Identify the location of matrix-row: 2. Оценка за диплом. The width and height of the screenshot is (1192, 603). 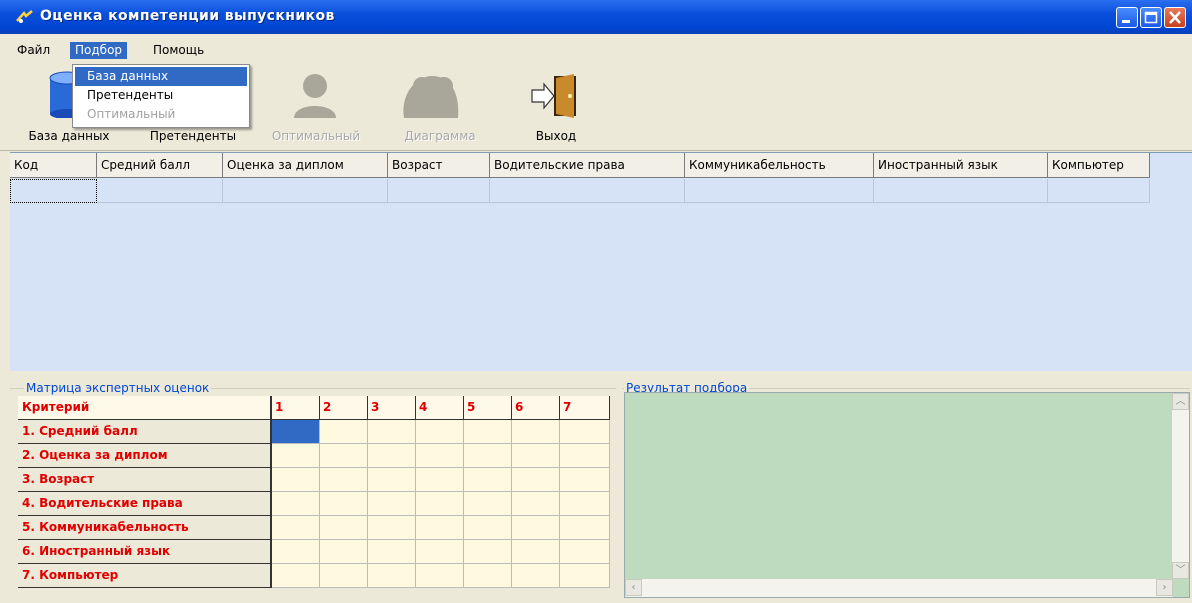
(314, 456).